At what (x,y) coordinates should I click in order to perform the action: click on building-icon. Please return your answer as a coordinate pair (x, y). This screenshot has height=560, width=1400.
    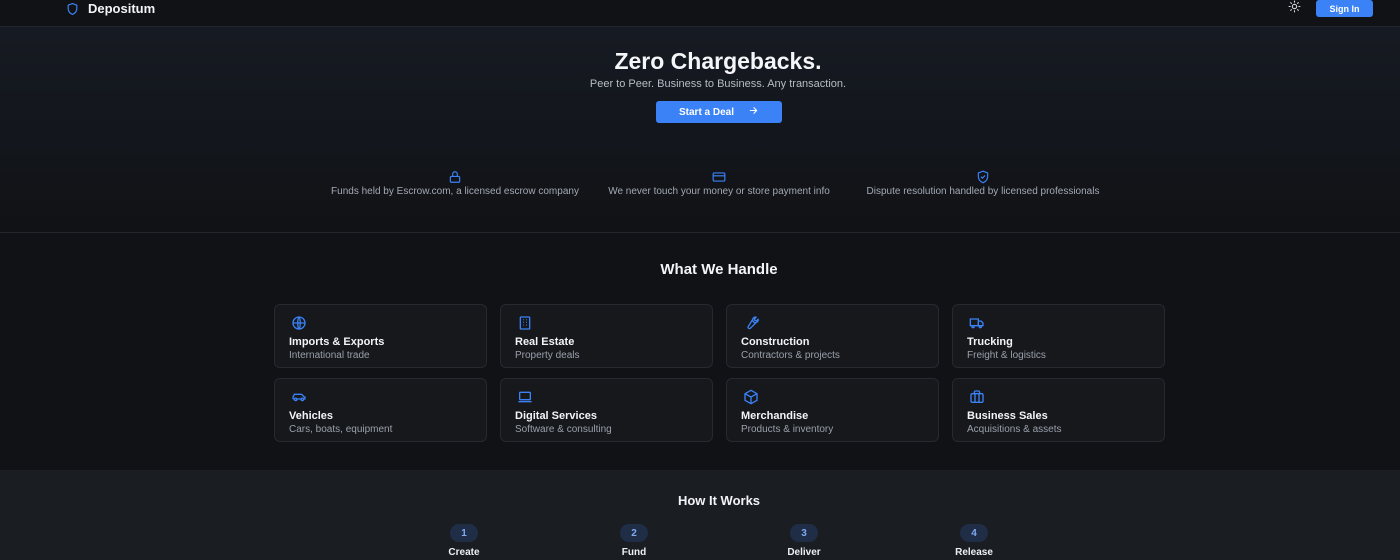
    Looking at the image, I should click on (606, 323).